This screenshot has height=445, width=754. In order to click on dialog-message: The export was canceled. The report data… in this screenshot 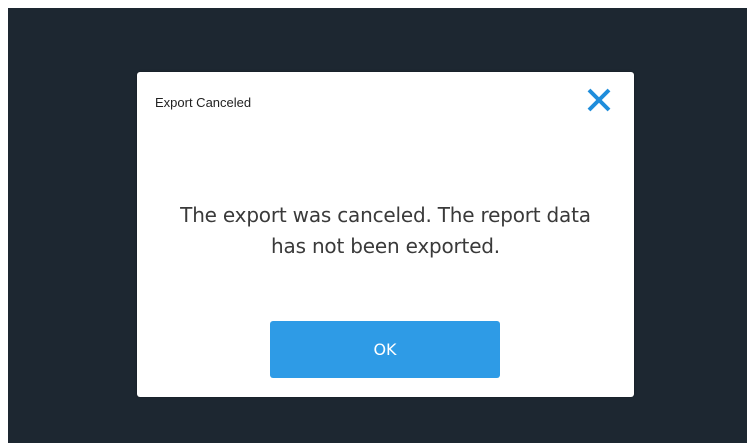, I will do `click(385, 230)`.